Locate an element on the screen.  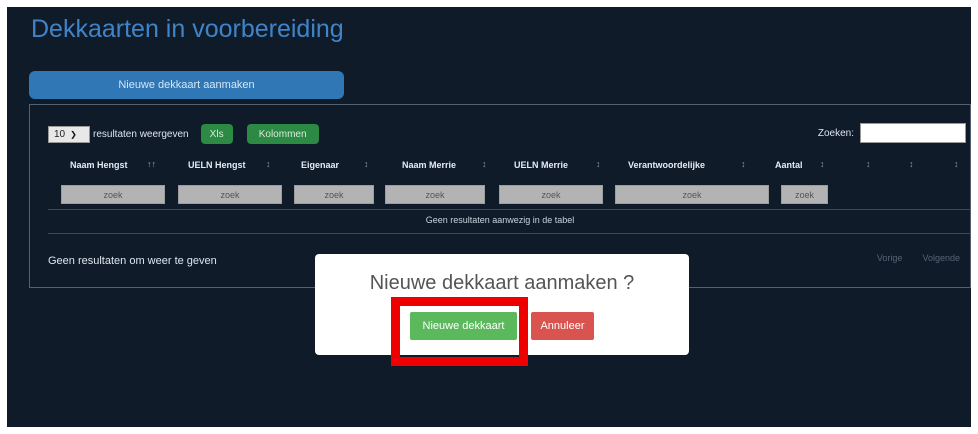
columns-button: Kolommen is located at coordinates (282, 134).